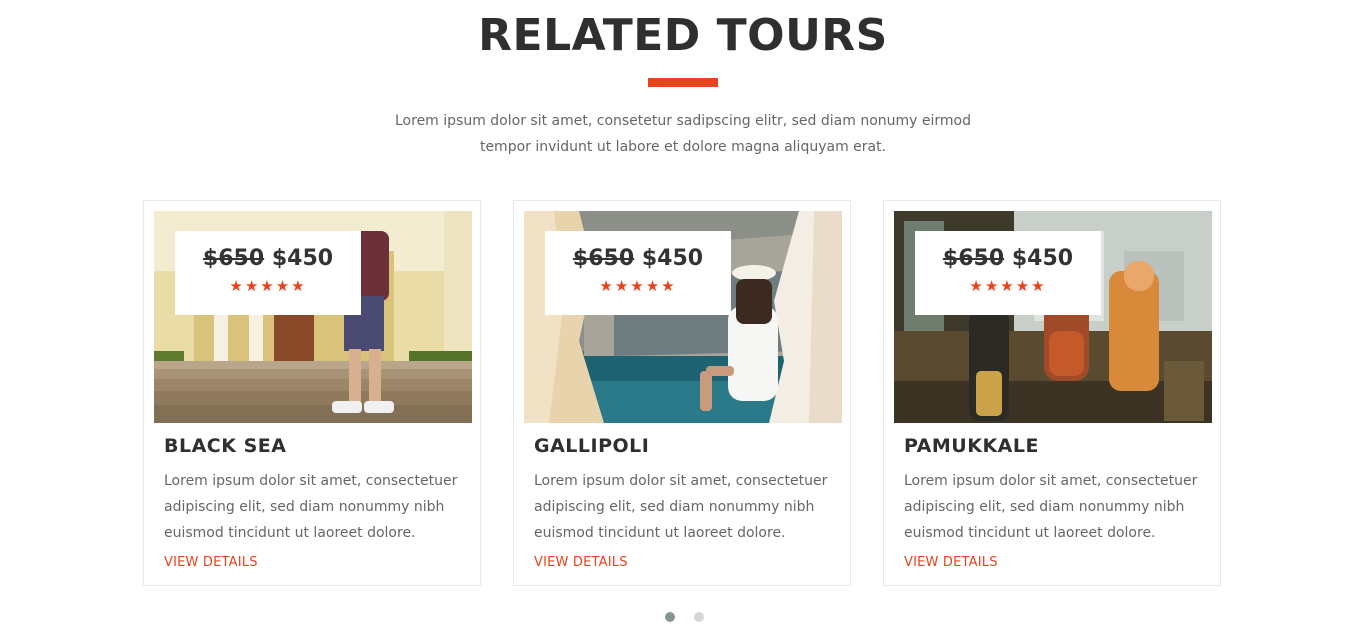 The image size is (1366, 632). I want to click on section-title: RELATED TOURS, so click(683, 35).